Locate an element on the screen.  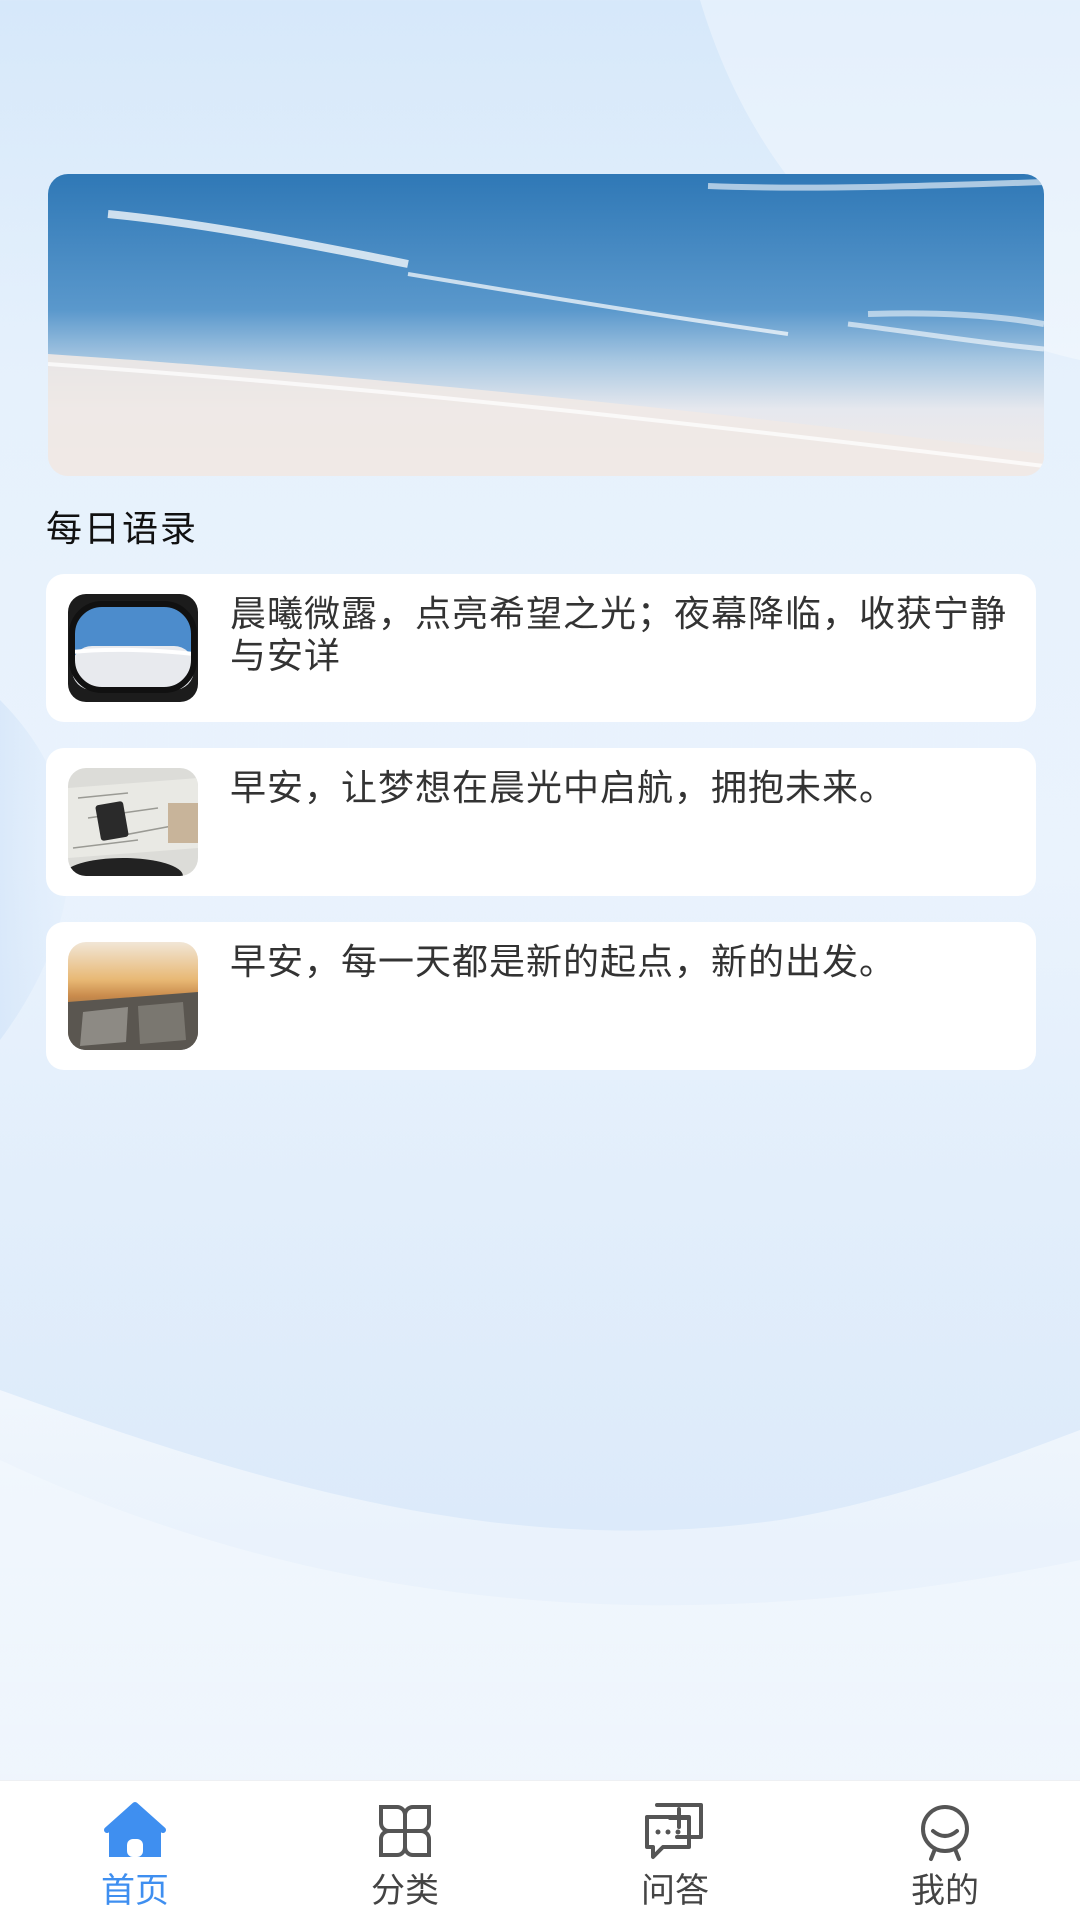
banner-image is located at coordinates (546, 325).